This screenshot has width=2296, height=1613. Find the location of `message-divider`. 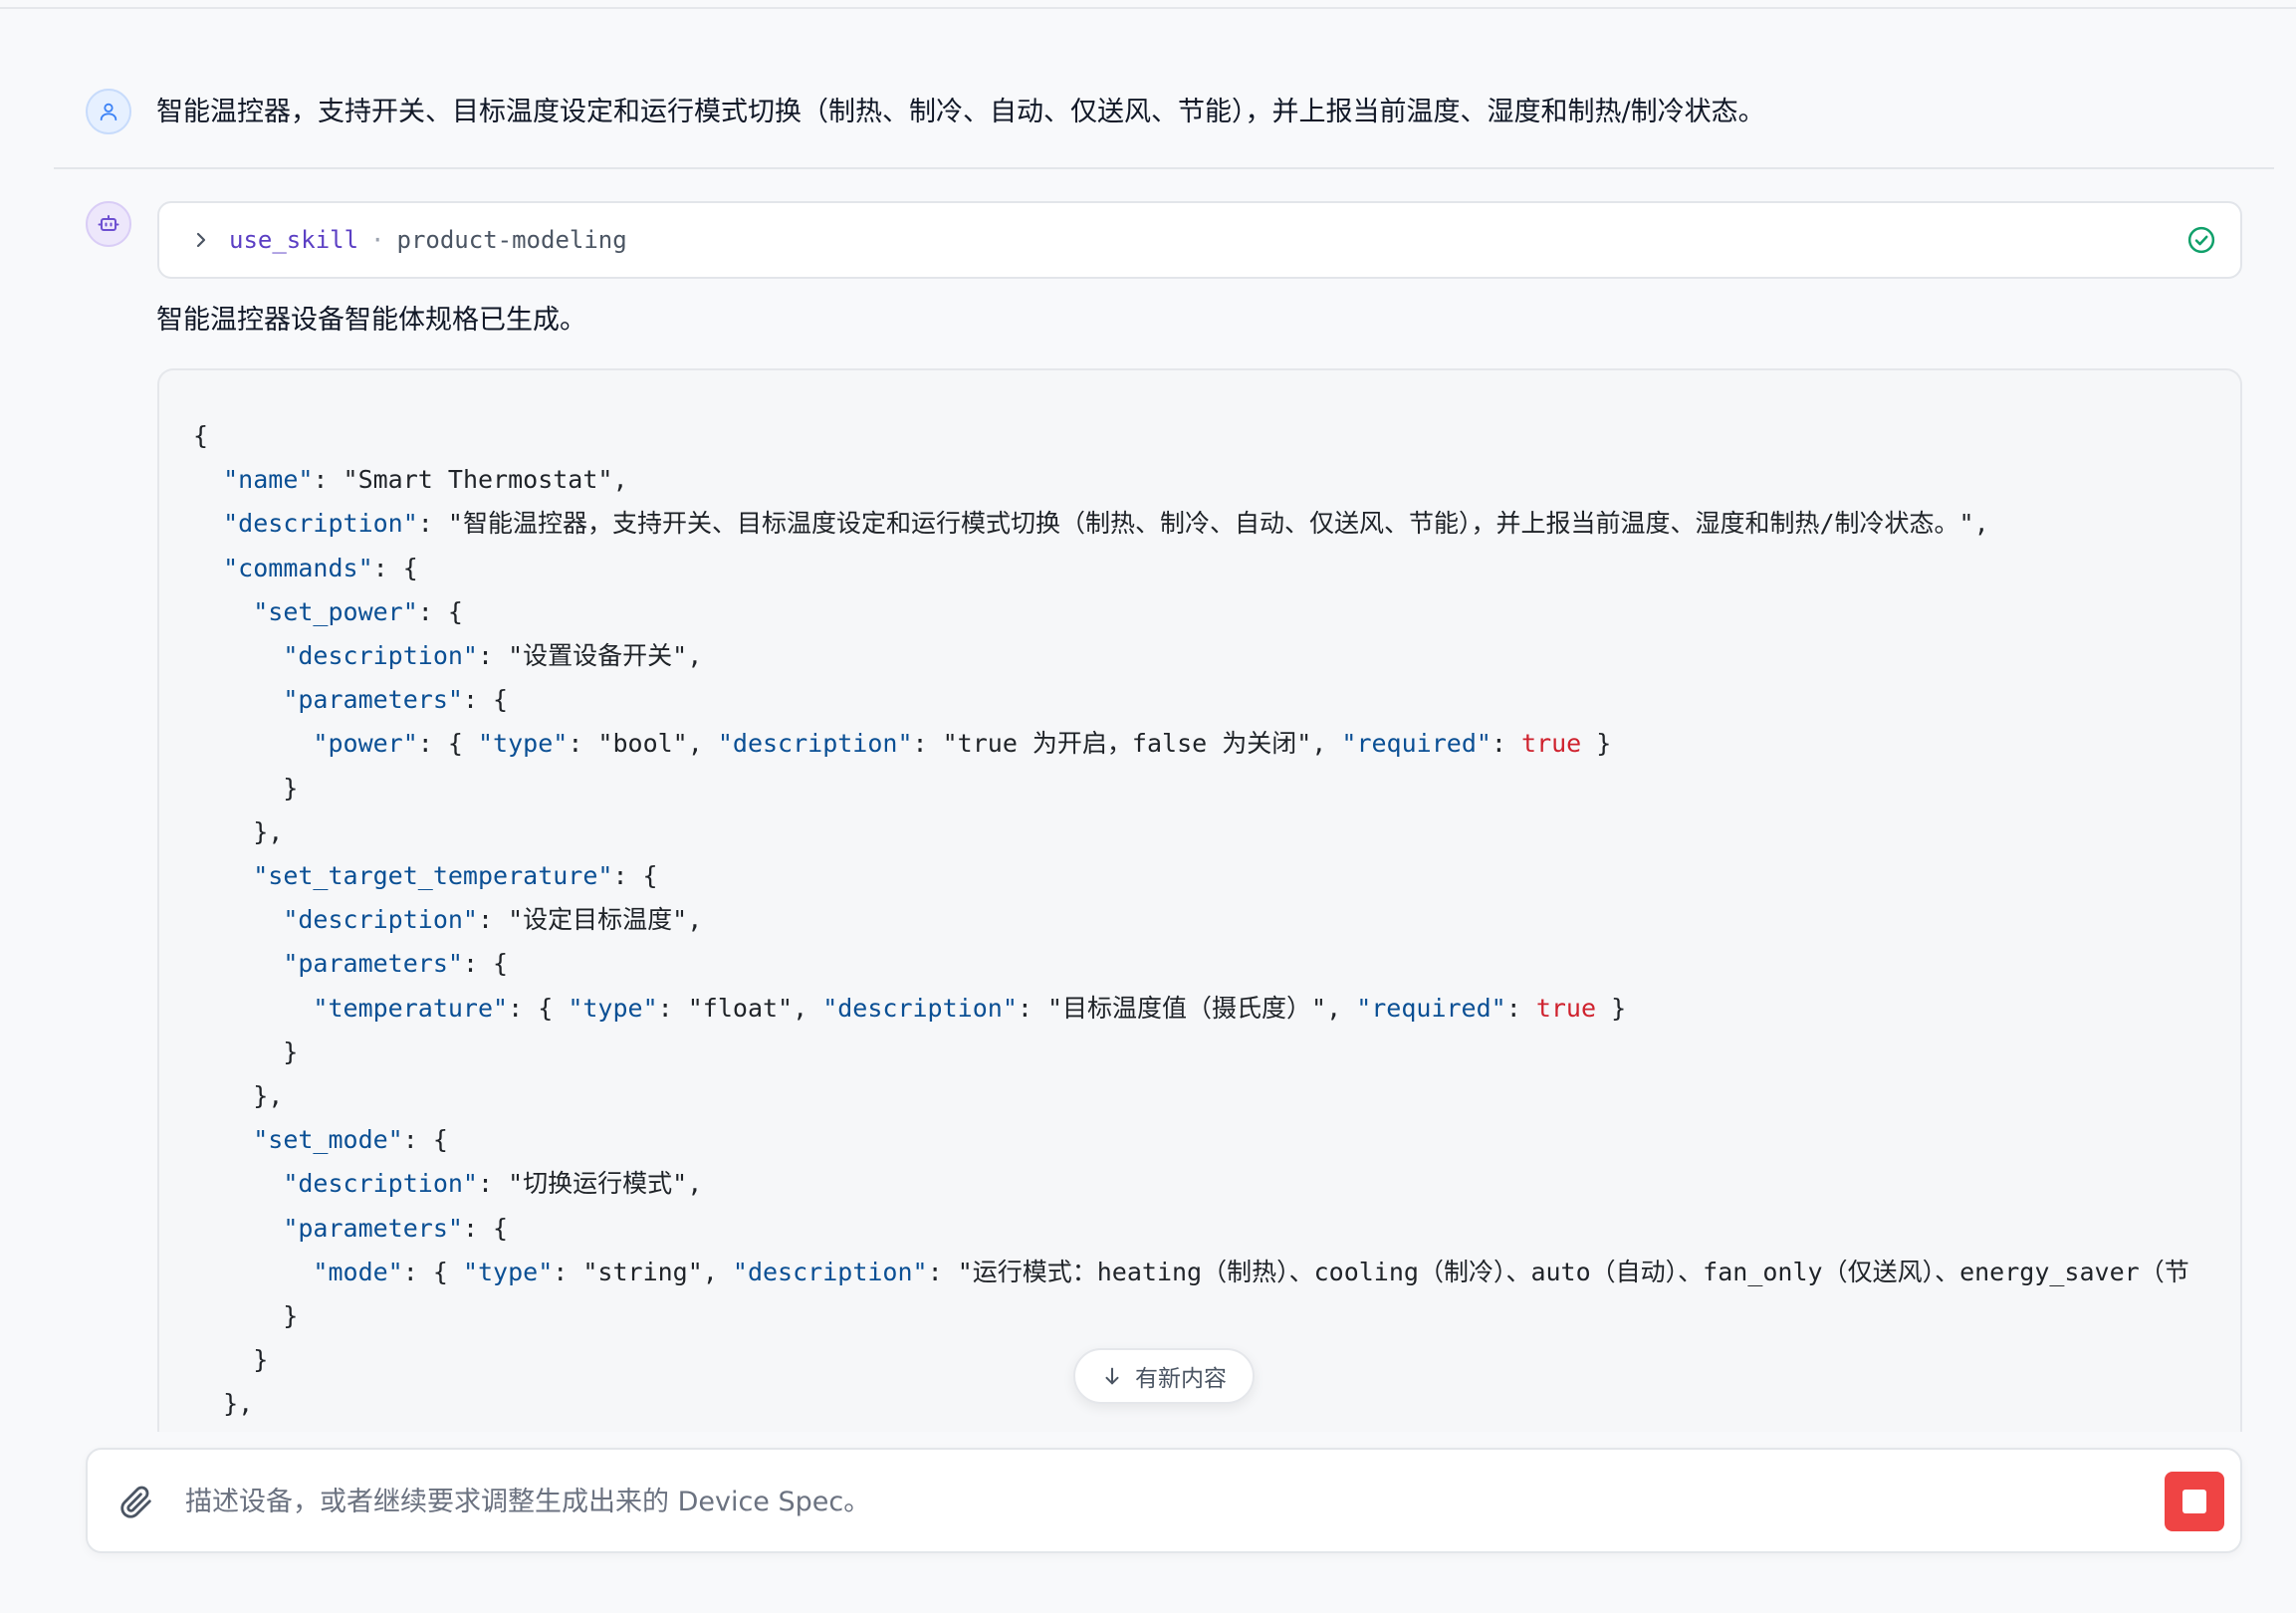

message-divider is located at coordinates (1164, 168).